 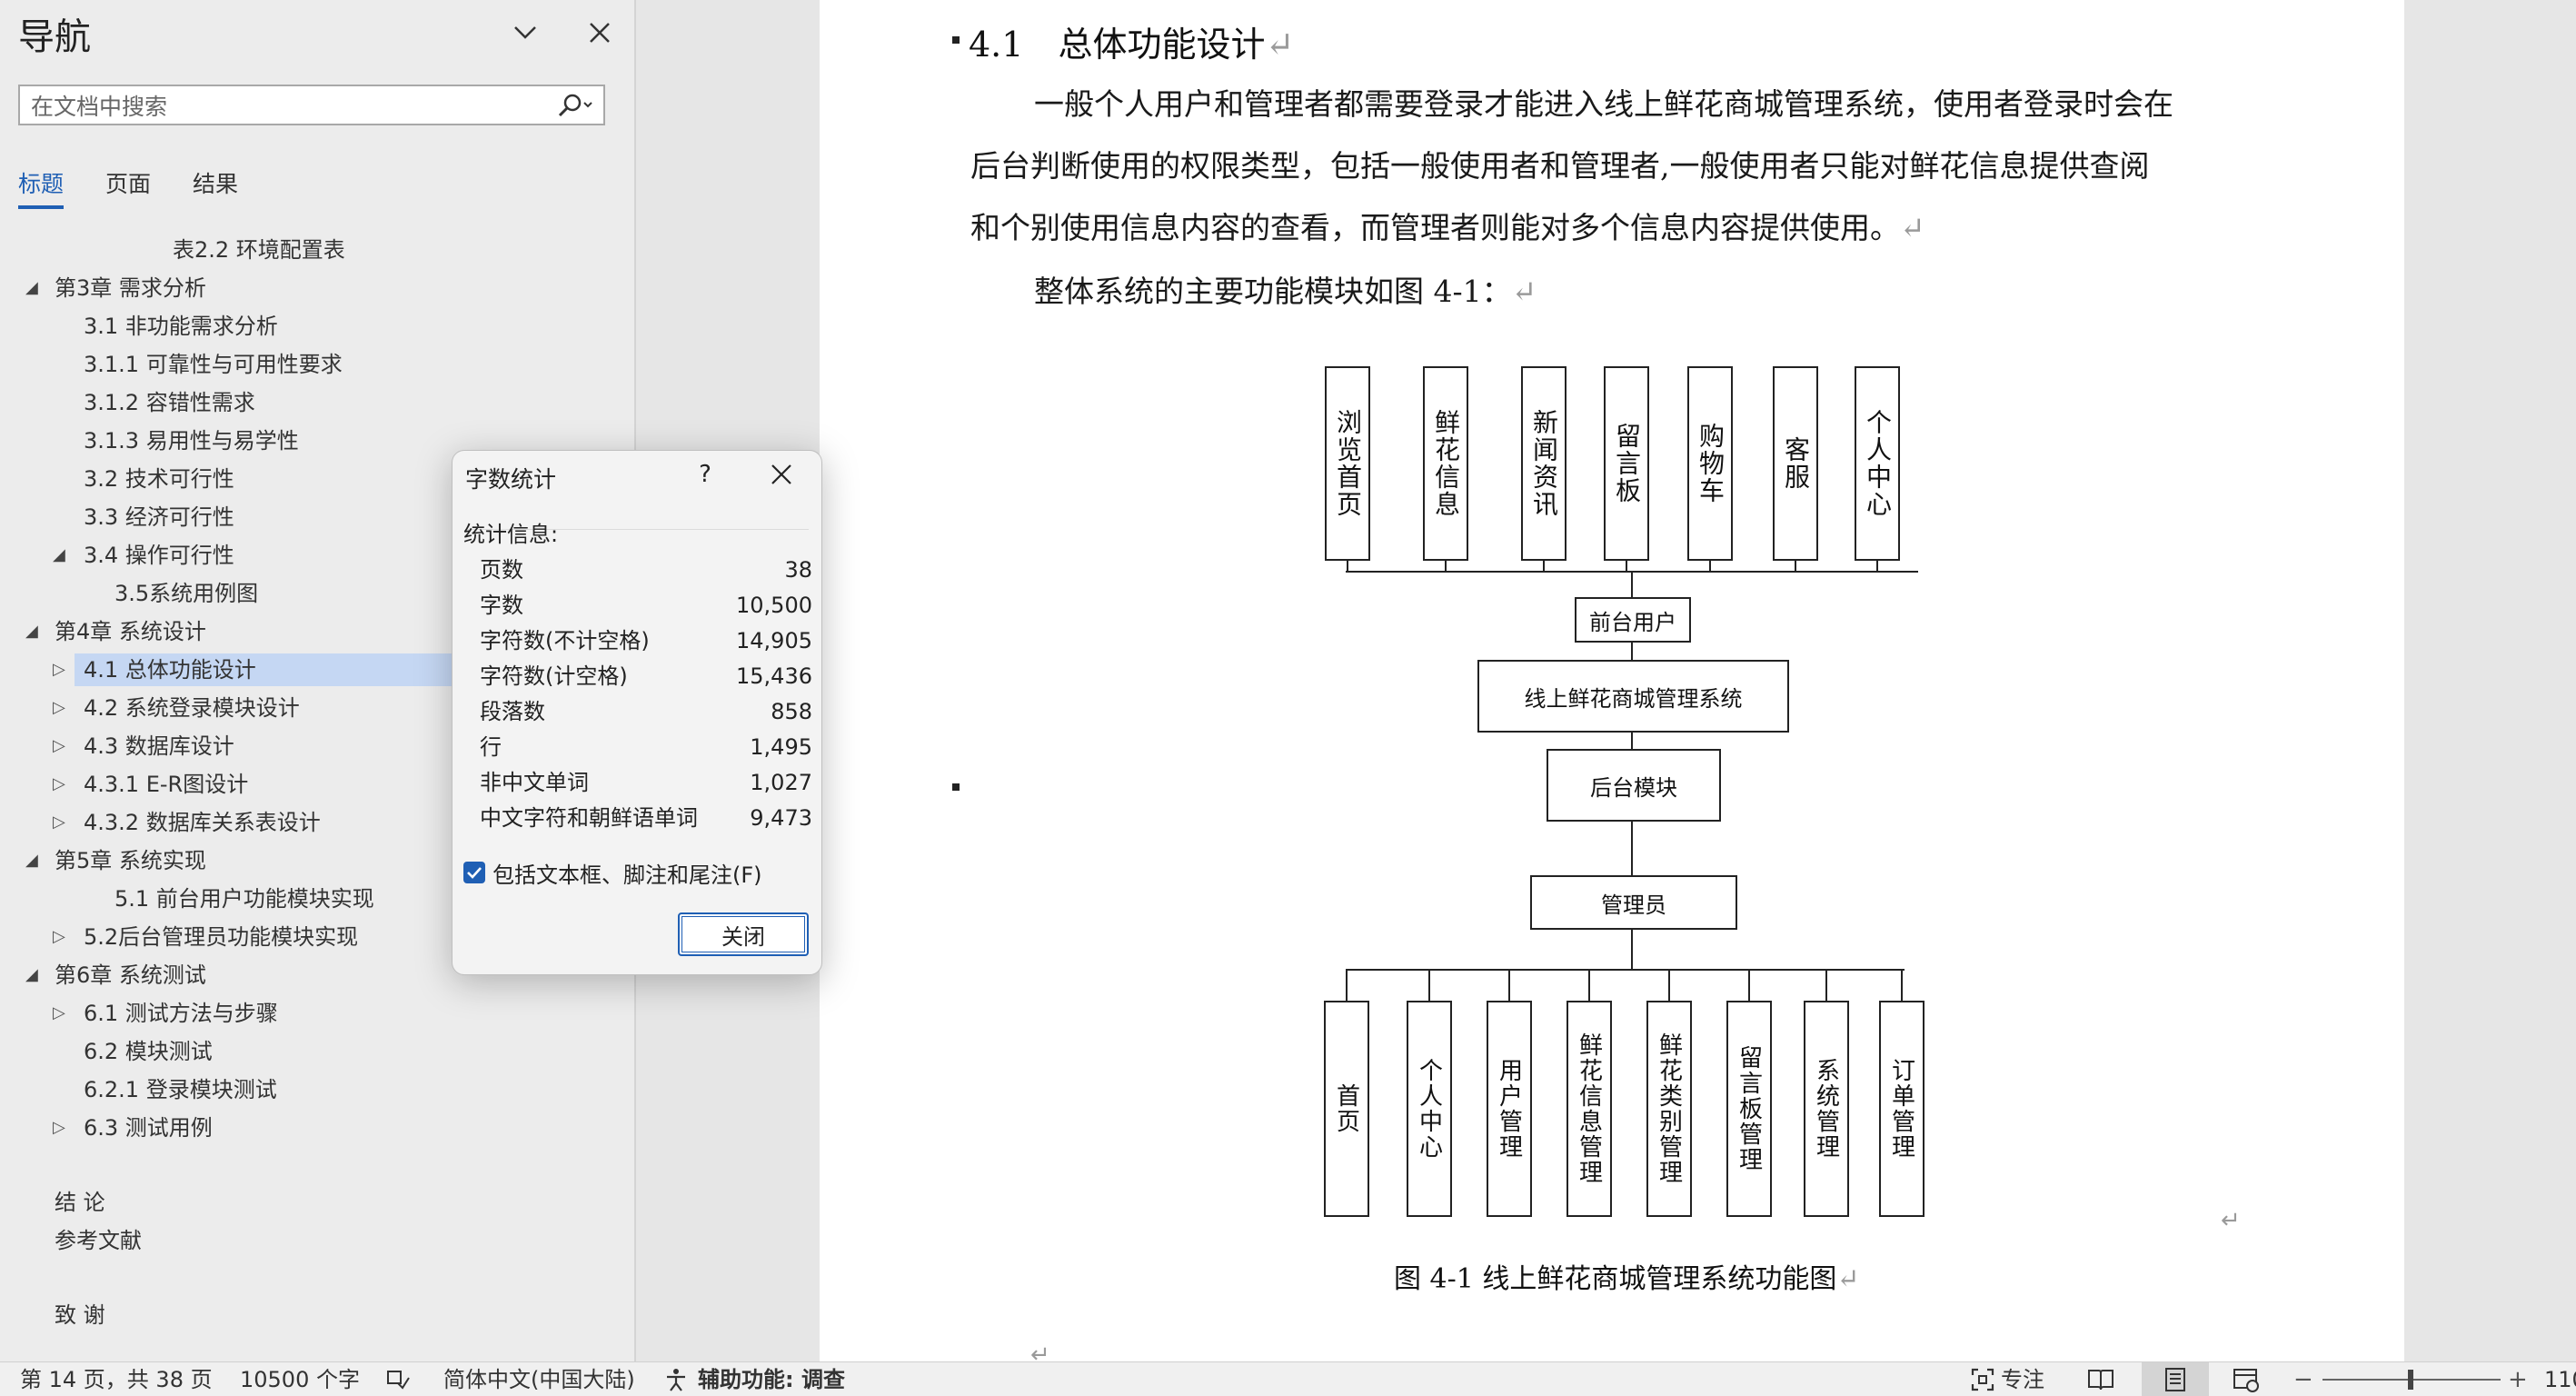 I want to click on tab-results: 结果, so click(x=216, y=182).